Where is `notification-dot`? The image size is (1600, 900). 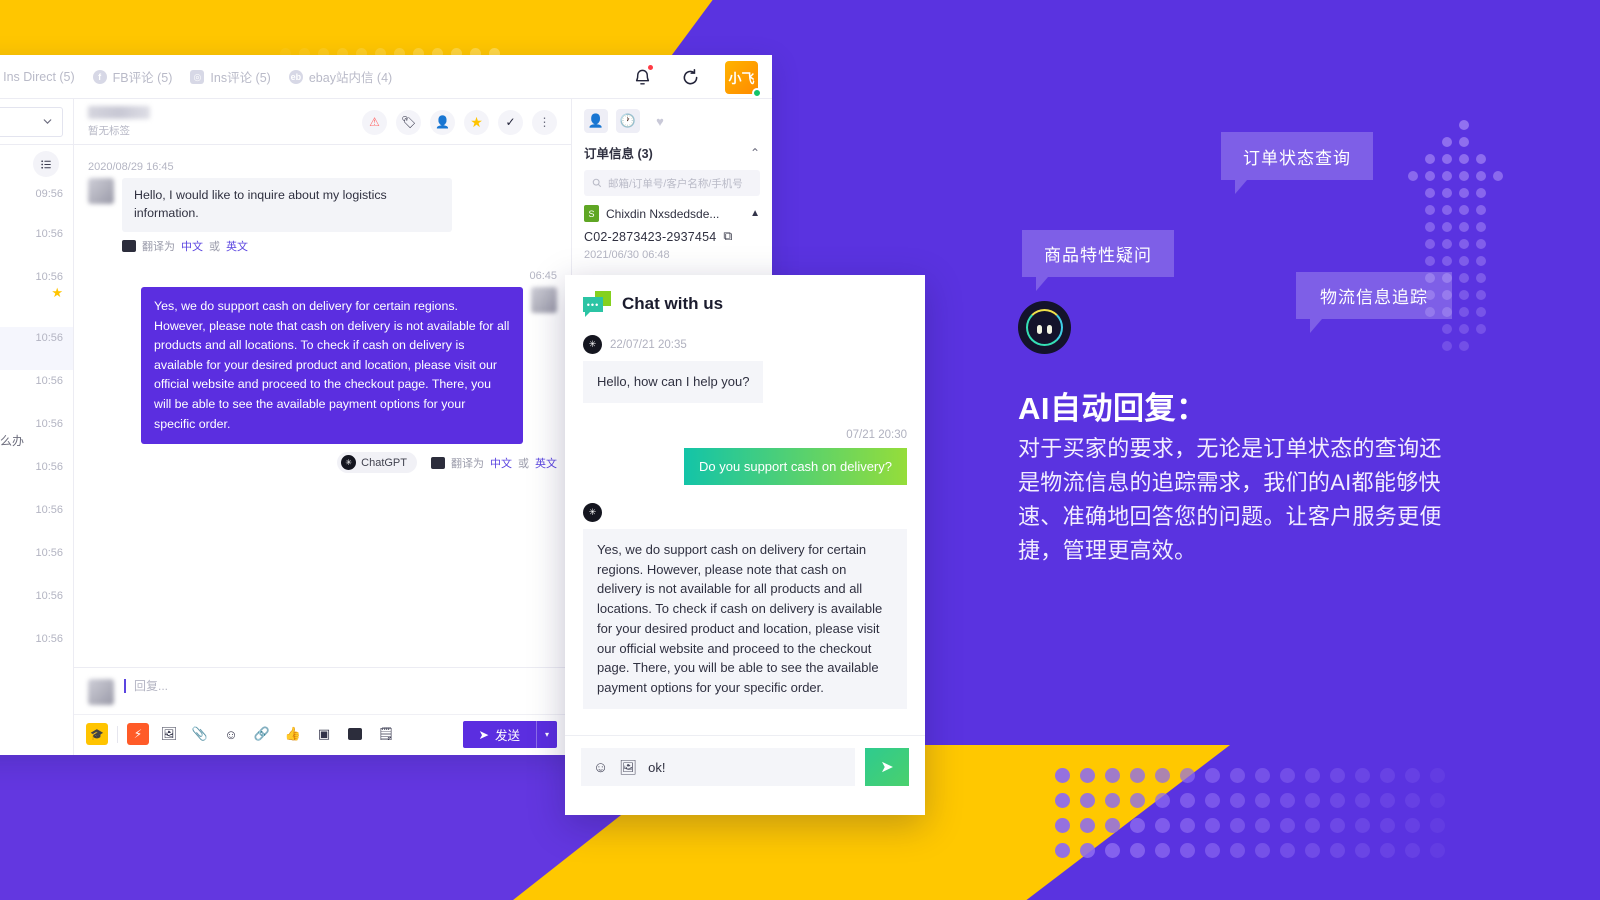 notification-dot is located at coordinates (650, 67).